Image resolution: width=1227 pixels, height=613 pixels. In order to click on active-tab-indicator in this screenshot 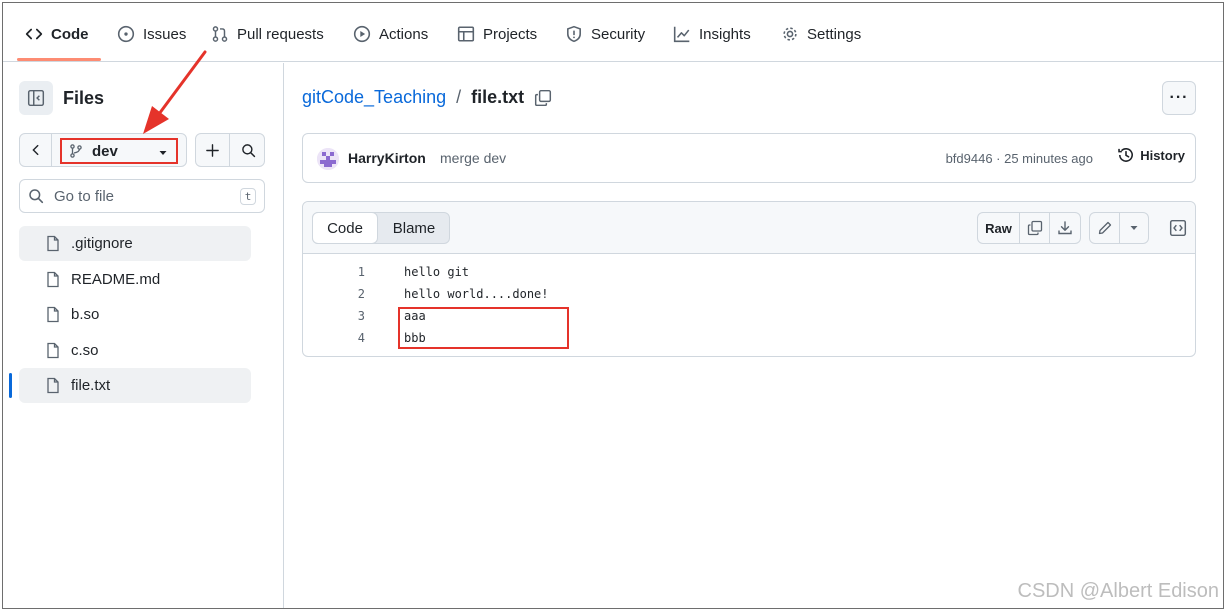, I will do `click(59, 59)`.